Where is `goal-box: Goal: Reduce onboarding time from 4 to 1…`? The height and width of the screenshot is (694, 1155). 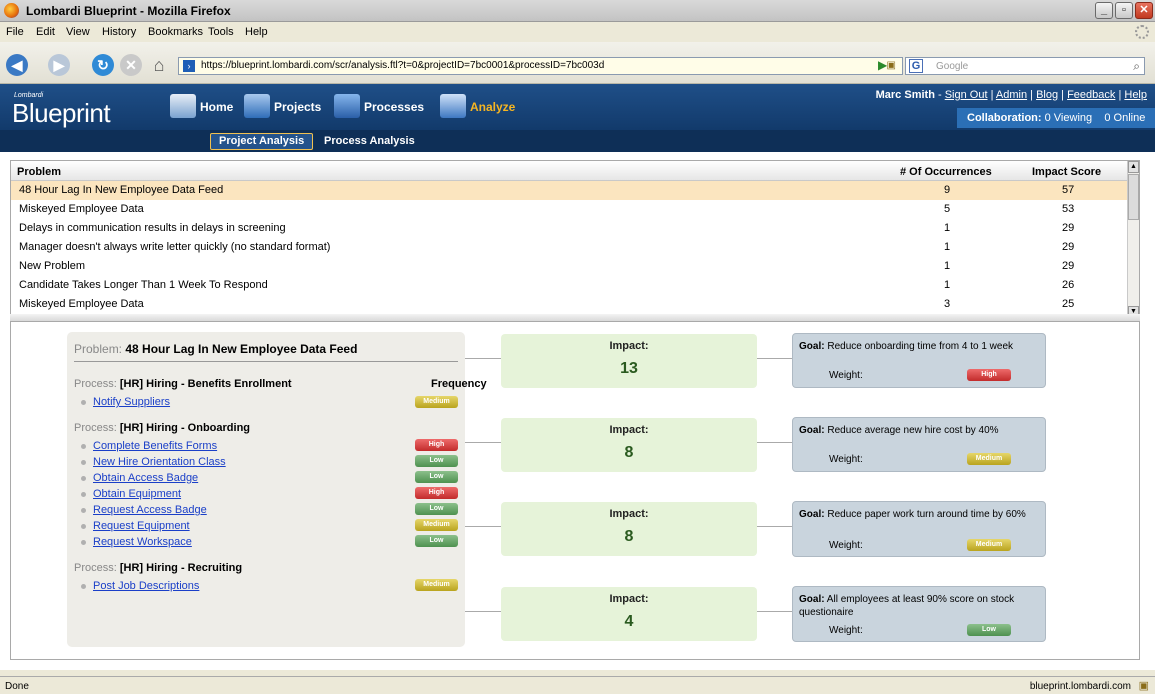
goal-box: Goal: Reduce onboarding time from 4 to 1… is located at coordinates (919, 360).